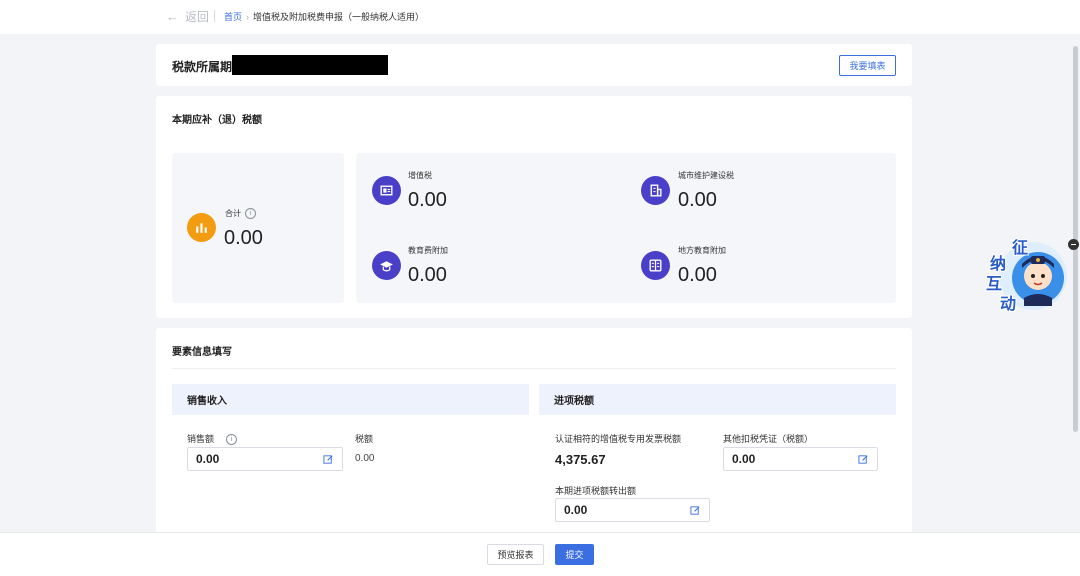  I want to click on breadcrumb: 首页 › 增值税及附加税费申报（一般纳税人适用）, so click(324, 16).